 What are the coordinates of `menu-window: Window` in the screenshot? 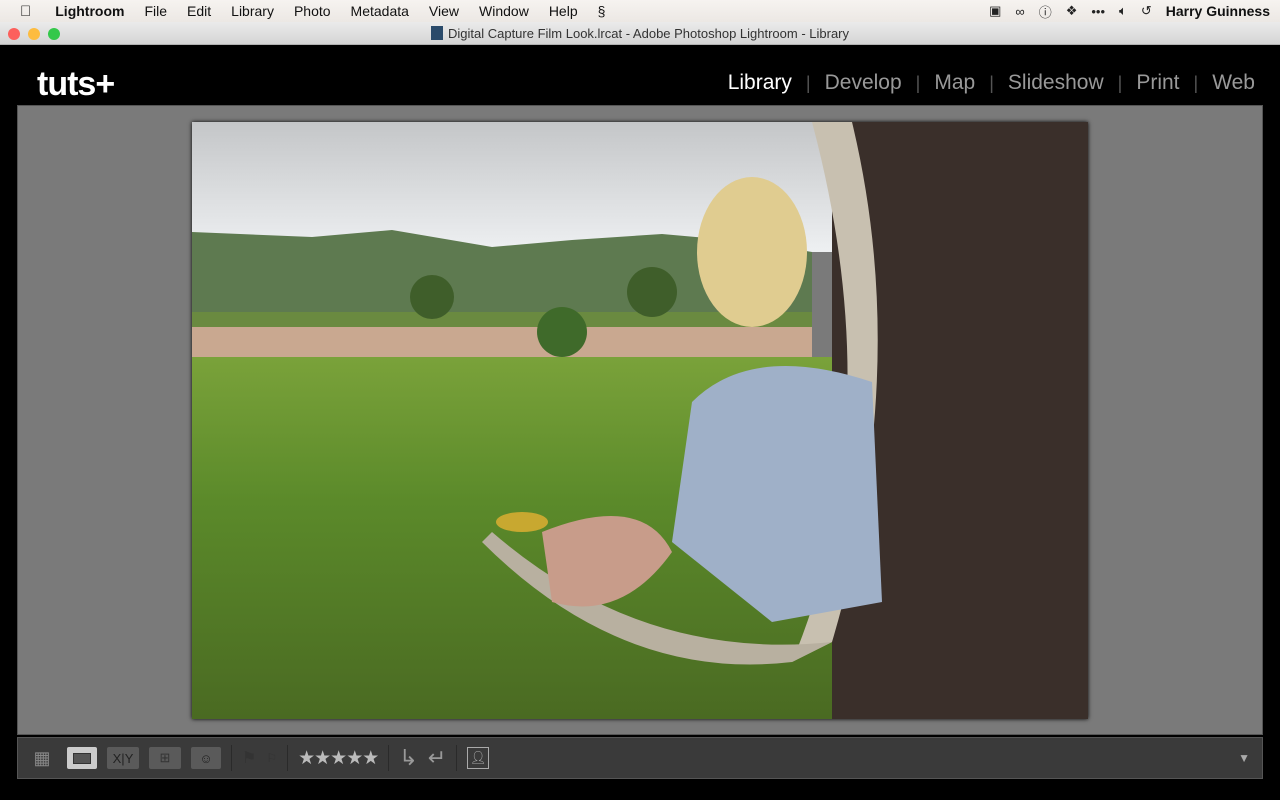 It's located at (504, 11).